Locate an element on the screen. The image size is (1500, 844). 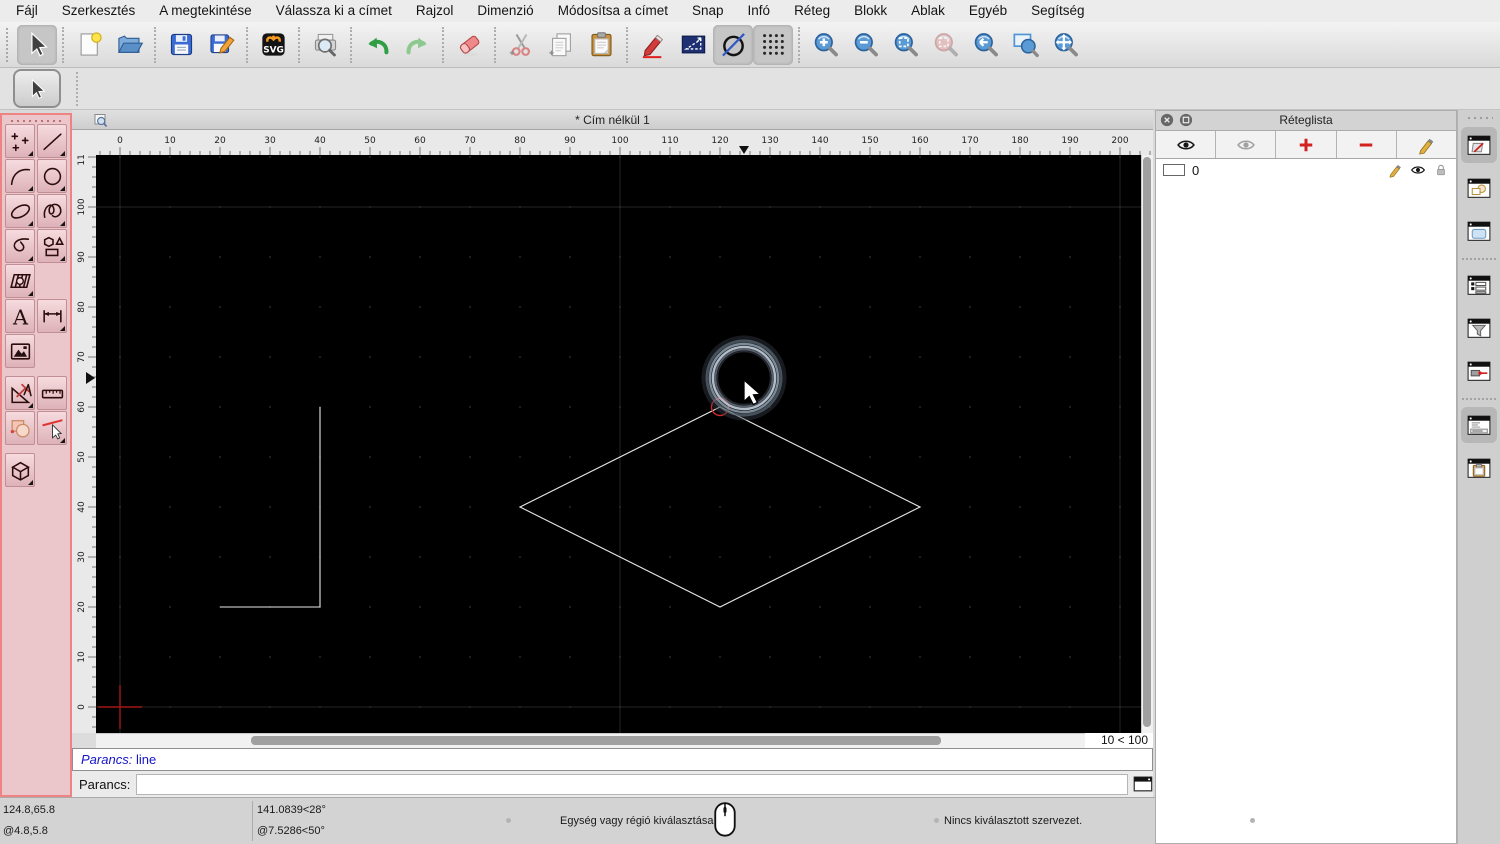
snap-entity-button is located at coordinates (733, 44).